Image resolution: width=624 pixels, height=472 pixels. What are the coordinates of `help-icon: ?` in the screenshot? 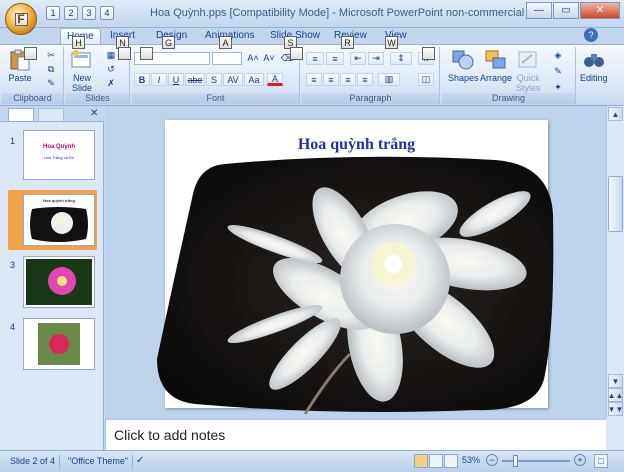 It's located at (591, 35).